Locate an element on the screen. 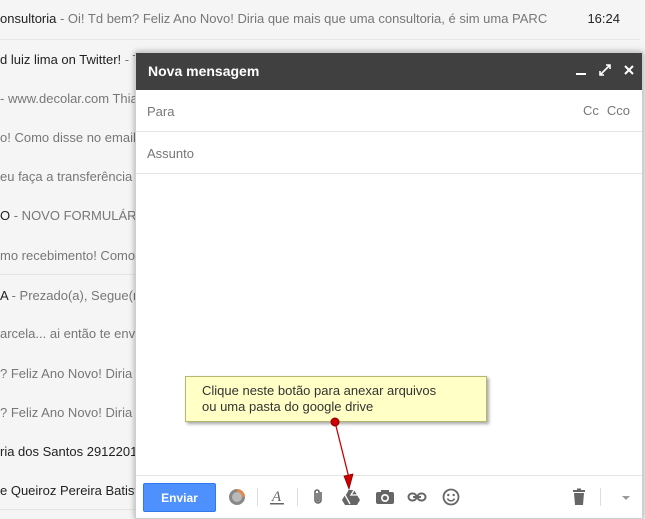 Image resolution: width=645 pixels, height=519 pixels. to-field-row: Cc Cco is located at coordinates (389, 111).